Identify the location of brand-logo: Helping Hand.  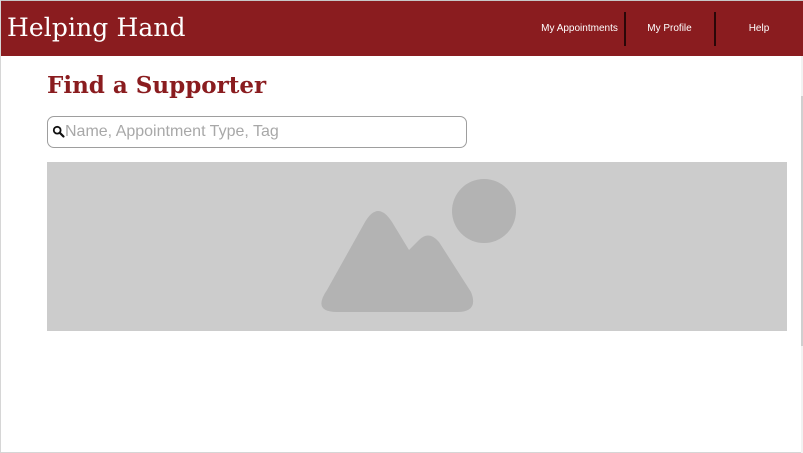
(96, 27).